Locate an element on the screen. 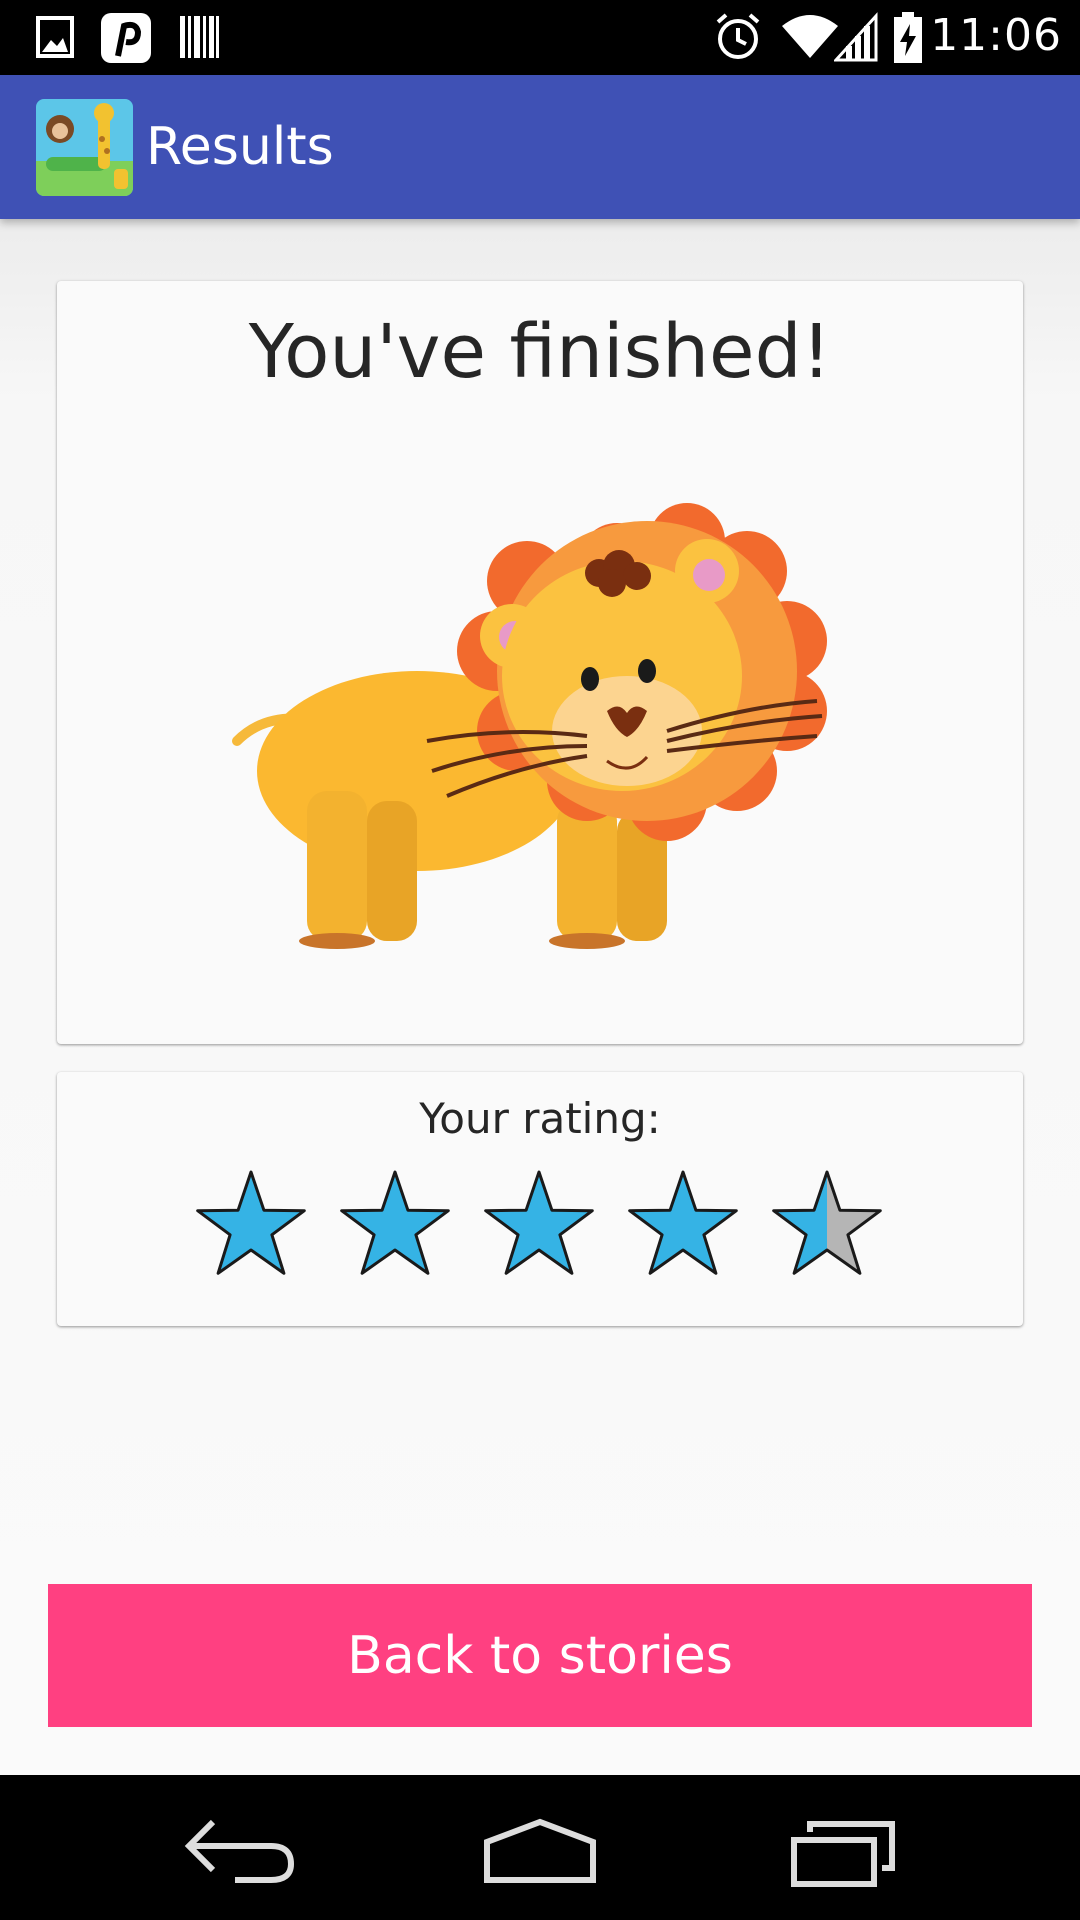 The width and height of the screenshot is (1080, 1920). page-title: Results is located at coordinates (240, 147).